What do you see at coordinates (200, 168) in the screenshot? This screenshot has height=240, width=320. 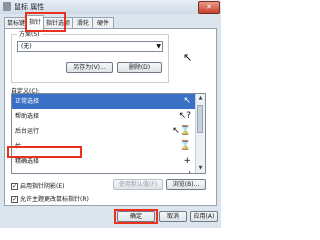 I see `scroll-down-icon: ▼` at bounding box center [200, 168].